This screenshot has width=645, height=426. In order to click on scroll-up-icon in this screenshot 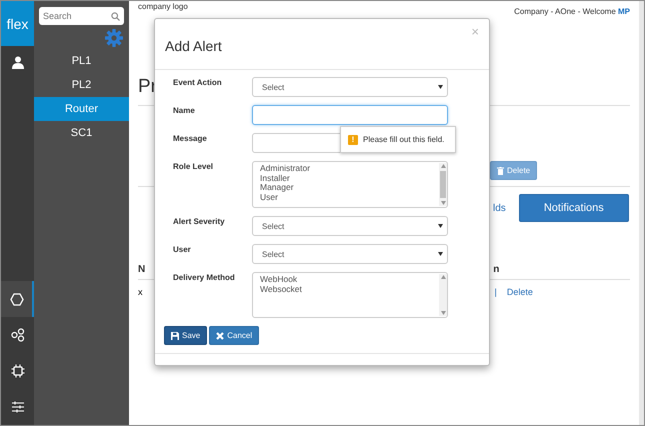, I will do `click(443, 166)`.